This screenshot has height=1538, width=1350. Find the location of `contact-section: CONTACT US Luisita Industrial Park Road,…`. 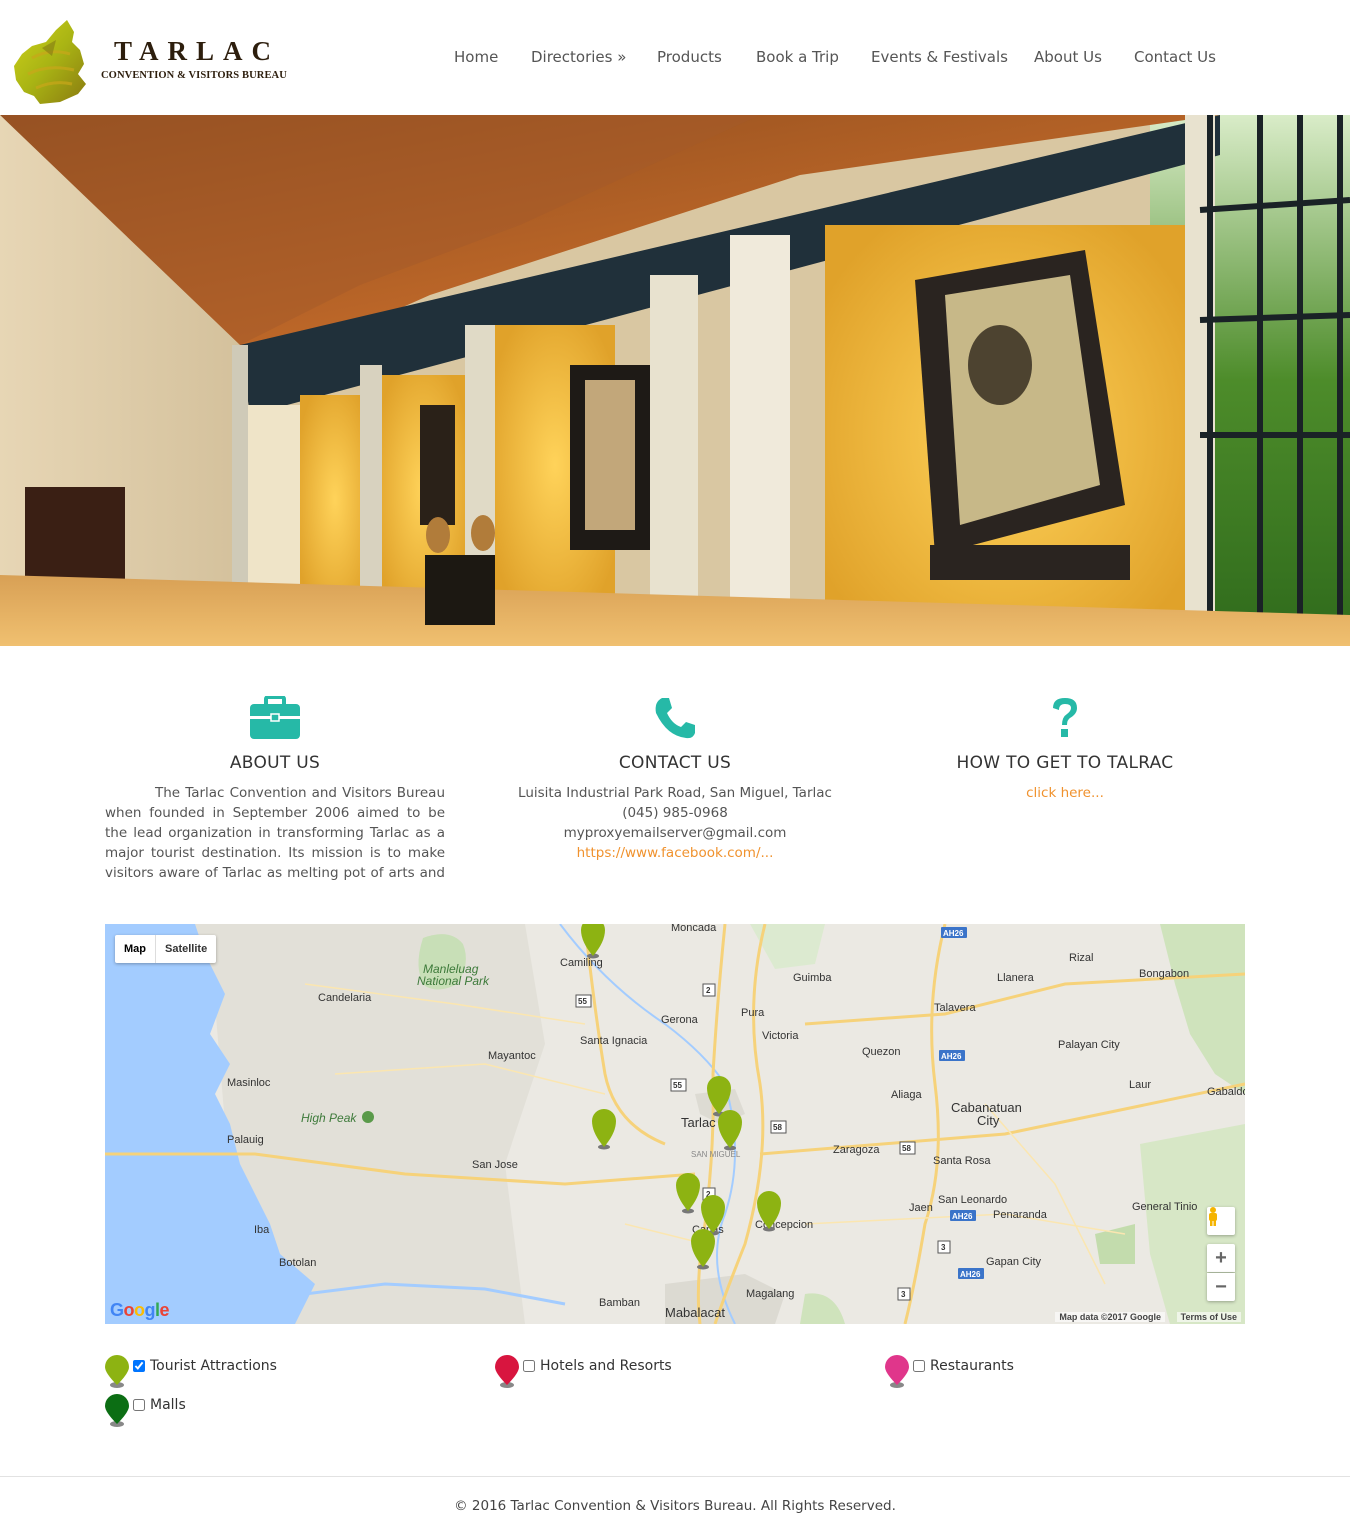

contact-section: CONTACT US Luisita Industrial Park Road,… is located at coordinates (675, 779).